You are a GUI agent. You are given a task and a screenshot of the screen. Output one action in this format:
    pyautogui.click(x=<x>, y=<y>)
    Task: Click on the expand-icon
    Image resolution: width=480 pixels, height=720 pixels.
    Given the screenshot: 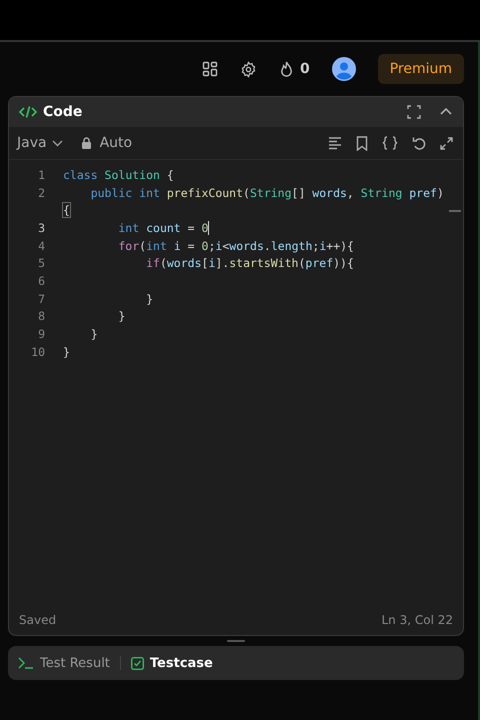 What is the action you would take?
    pyautogui.click(x=446, y=143)
    